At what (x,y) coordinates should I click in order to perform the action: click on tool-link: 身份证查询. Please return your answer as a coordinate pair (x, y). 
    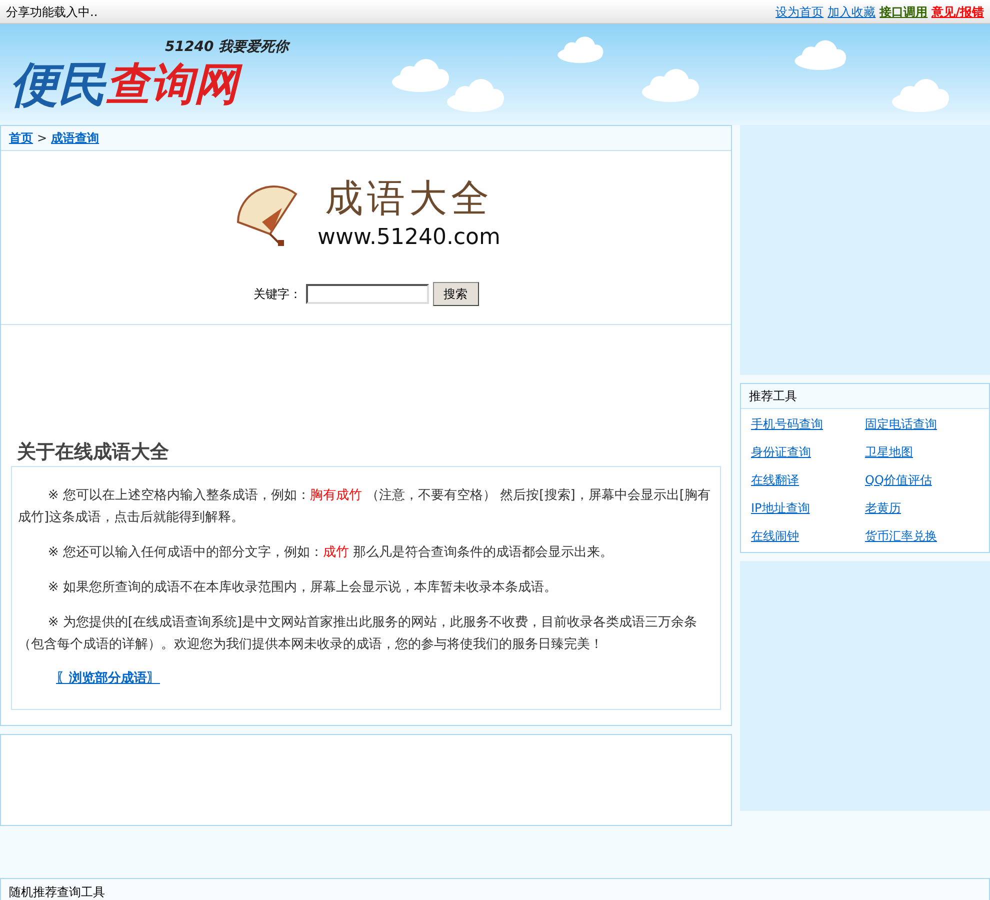
    Looking at the image, I should click on (808, 452).